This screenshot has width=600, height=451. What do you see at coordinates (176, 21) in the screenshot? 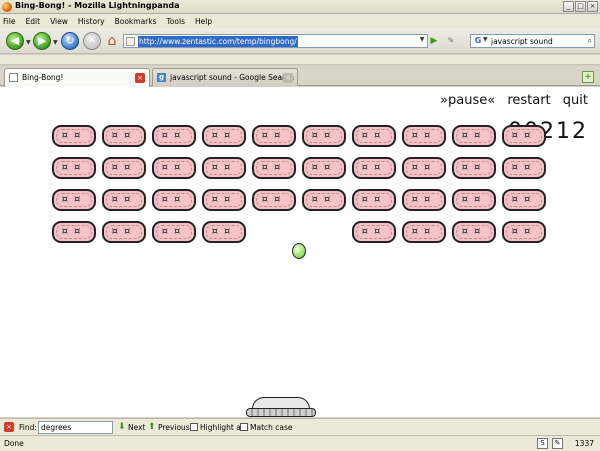
I see `menu-tools: Tools` at bounding box center [176, 21].